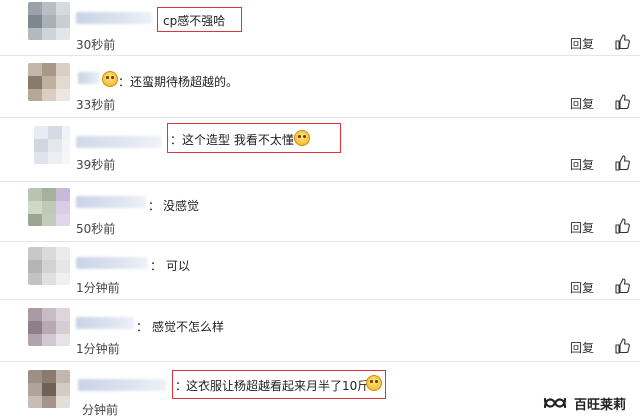 This screenshot has height=419, width=640. What do you see at coordinates (96, 45) in the screenshot?
I see `comment-time: 30秒前` at bounding box center [96, 45].